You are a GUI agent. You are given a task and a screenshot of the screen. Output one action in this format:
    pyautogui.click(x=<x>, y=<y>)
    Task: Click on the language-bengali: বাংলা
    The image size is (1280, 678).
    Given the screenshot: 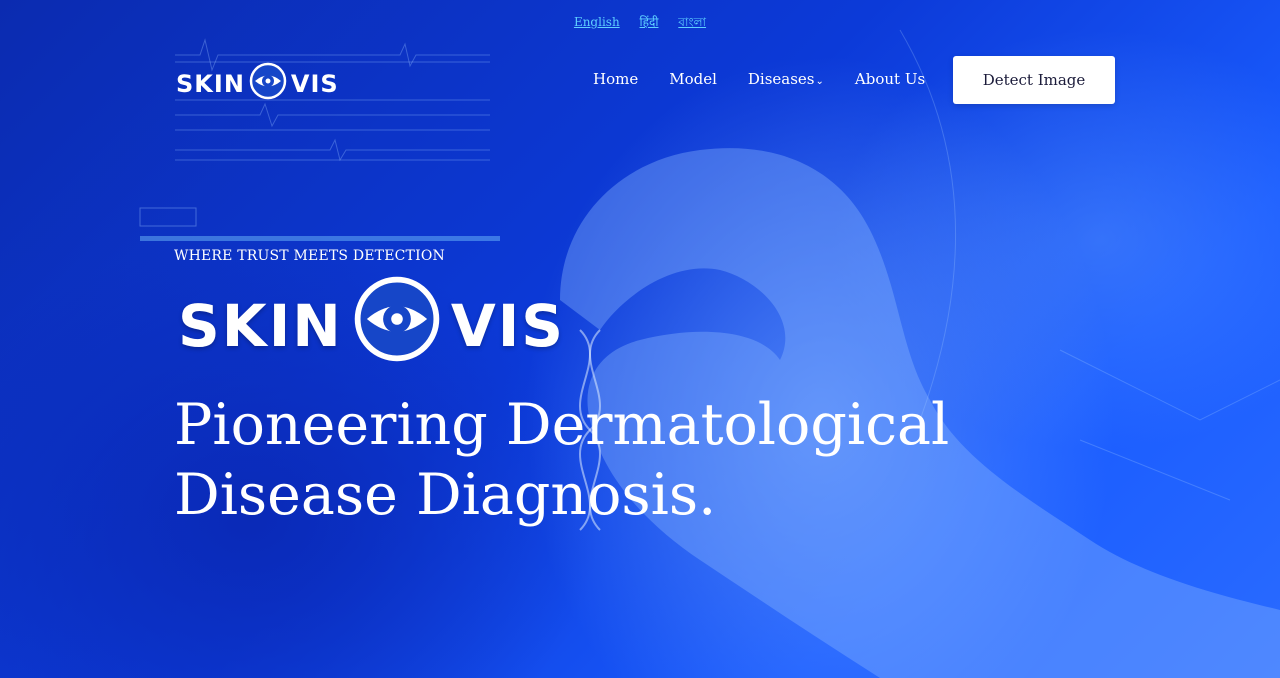 What is the action you would take?
    pyautogui.click(x=692, y=22)
    